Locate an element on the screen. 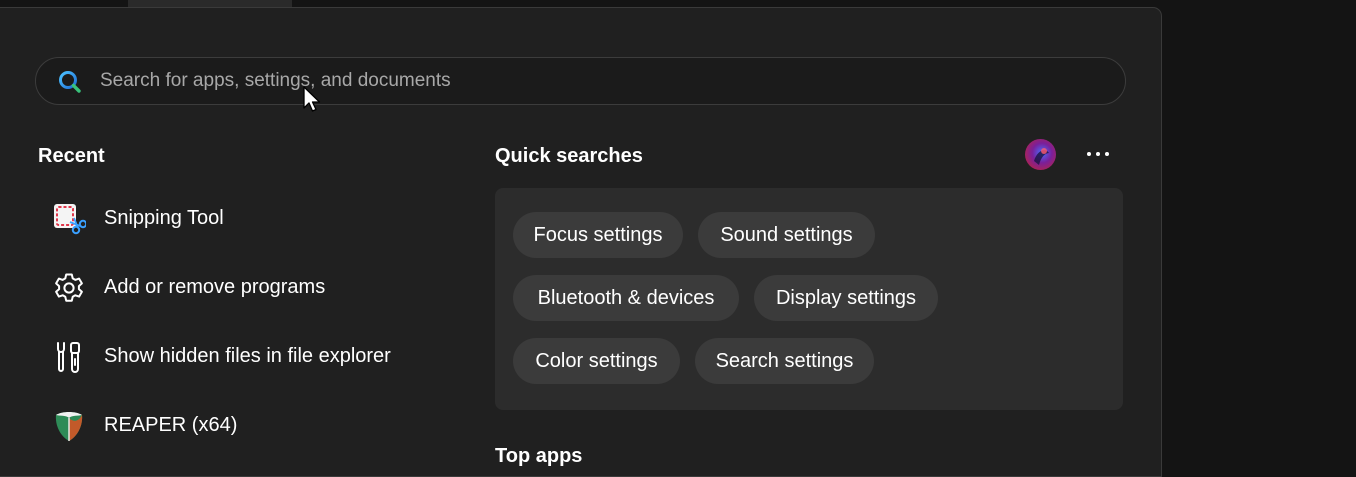 This screenshot has height=477, width=1356. user-avatar is located at coordinates (1040, 154).